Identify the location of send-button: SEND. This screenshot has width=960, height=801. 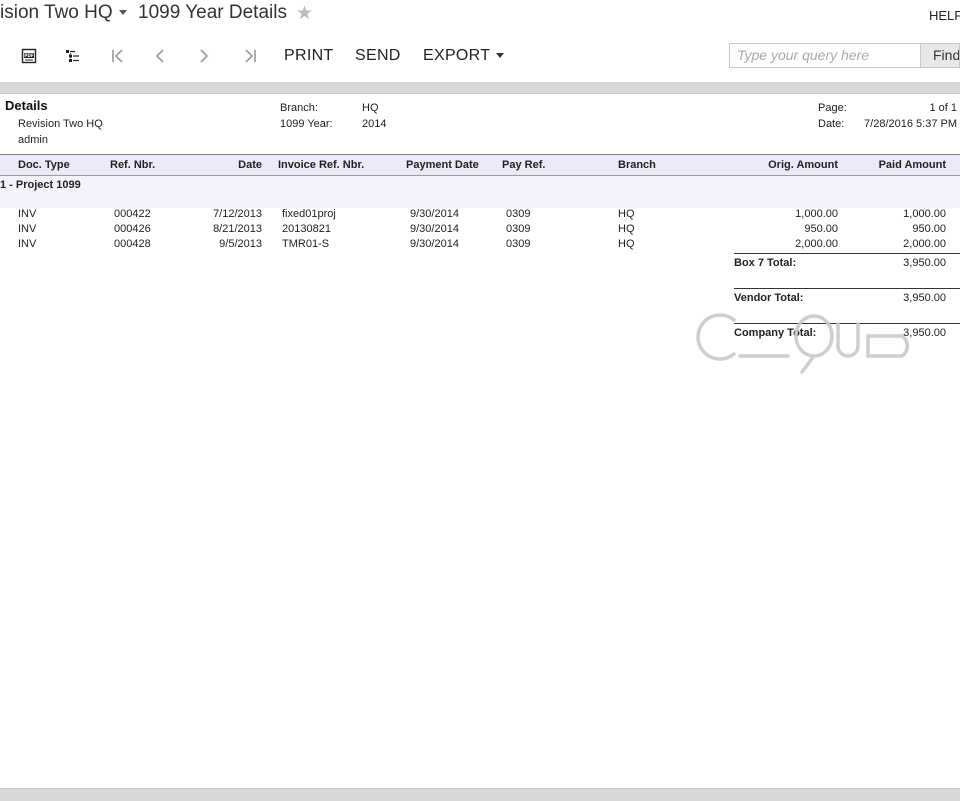
(378, 56).